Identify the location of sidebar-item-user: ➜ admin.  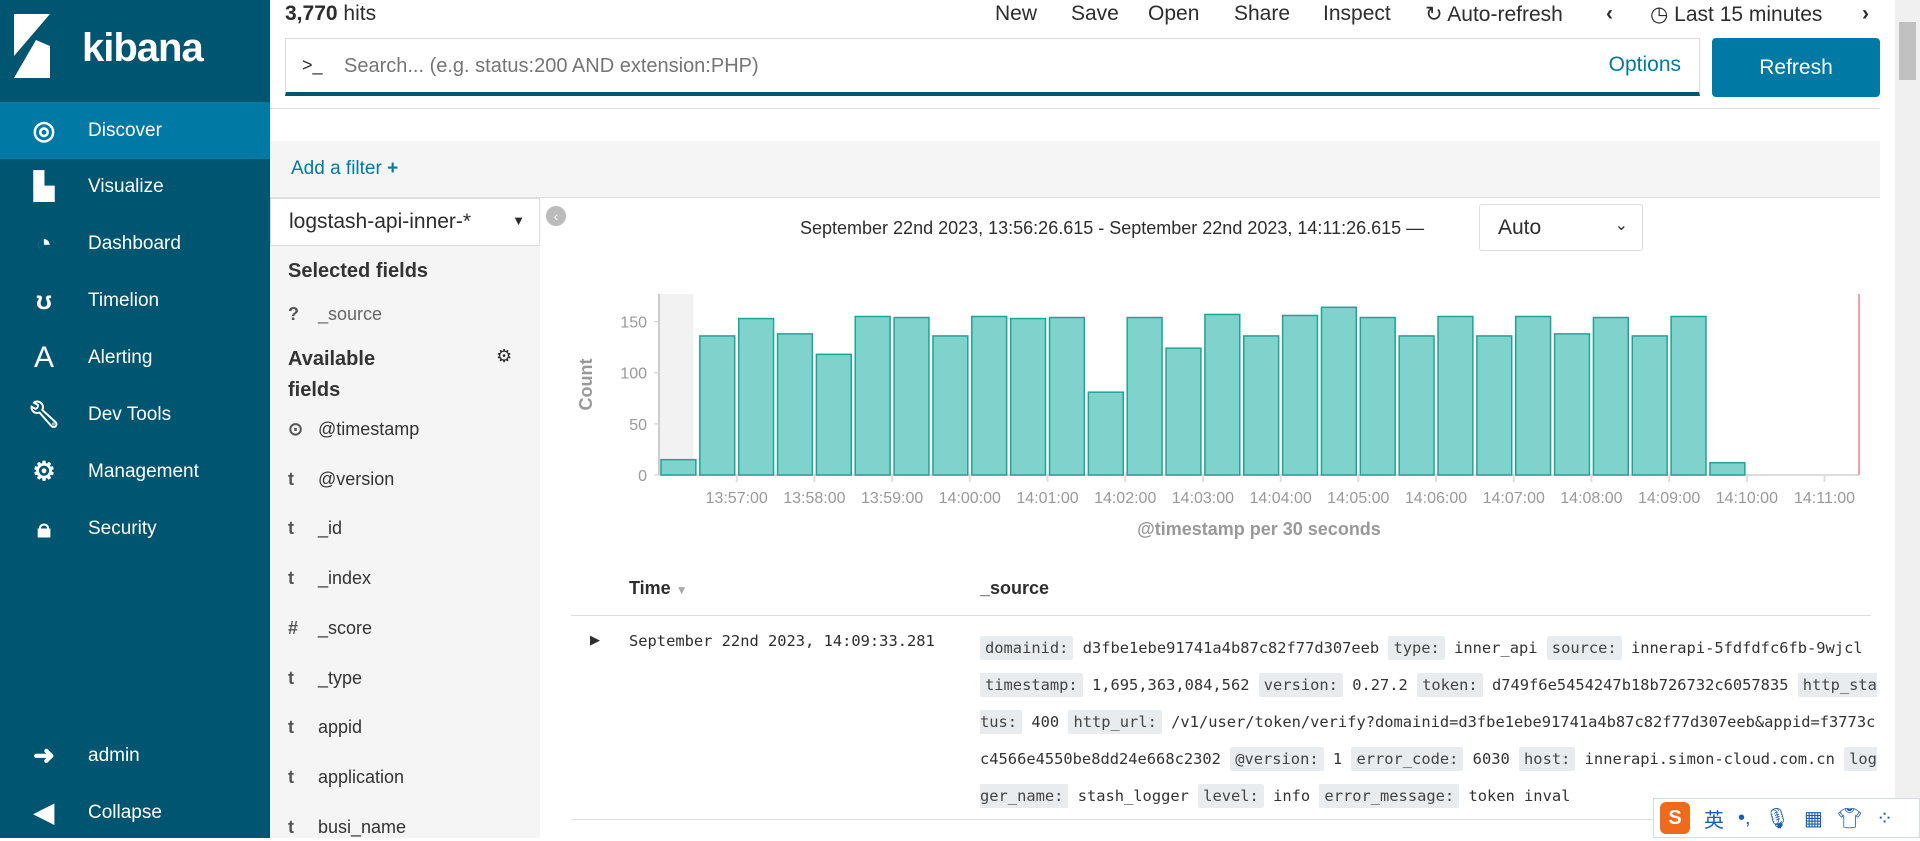
(135, 755).